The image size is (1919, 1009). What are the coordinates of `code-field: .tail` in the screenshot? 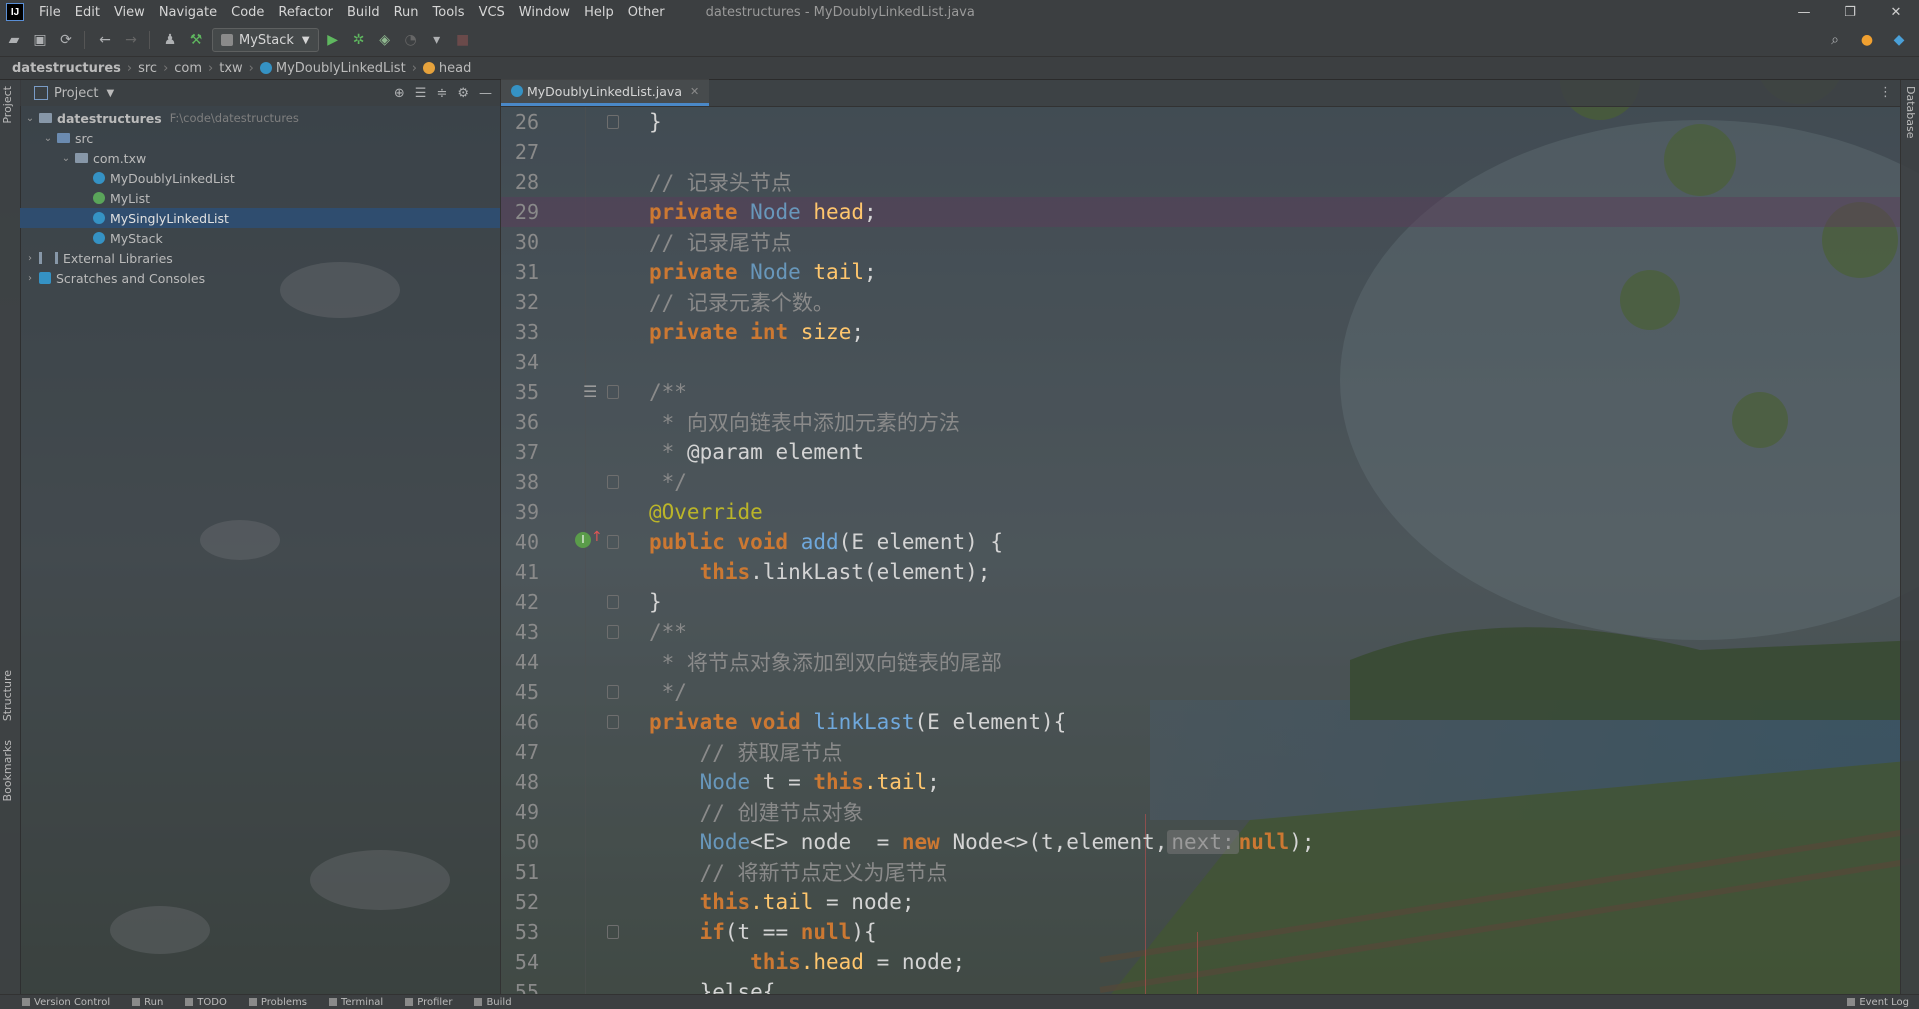 It's located at (782, 902).